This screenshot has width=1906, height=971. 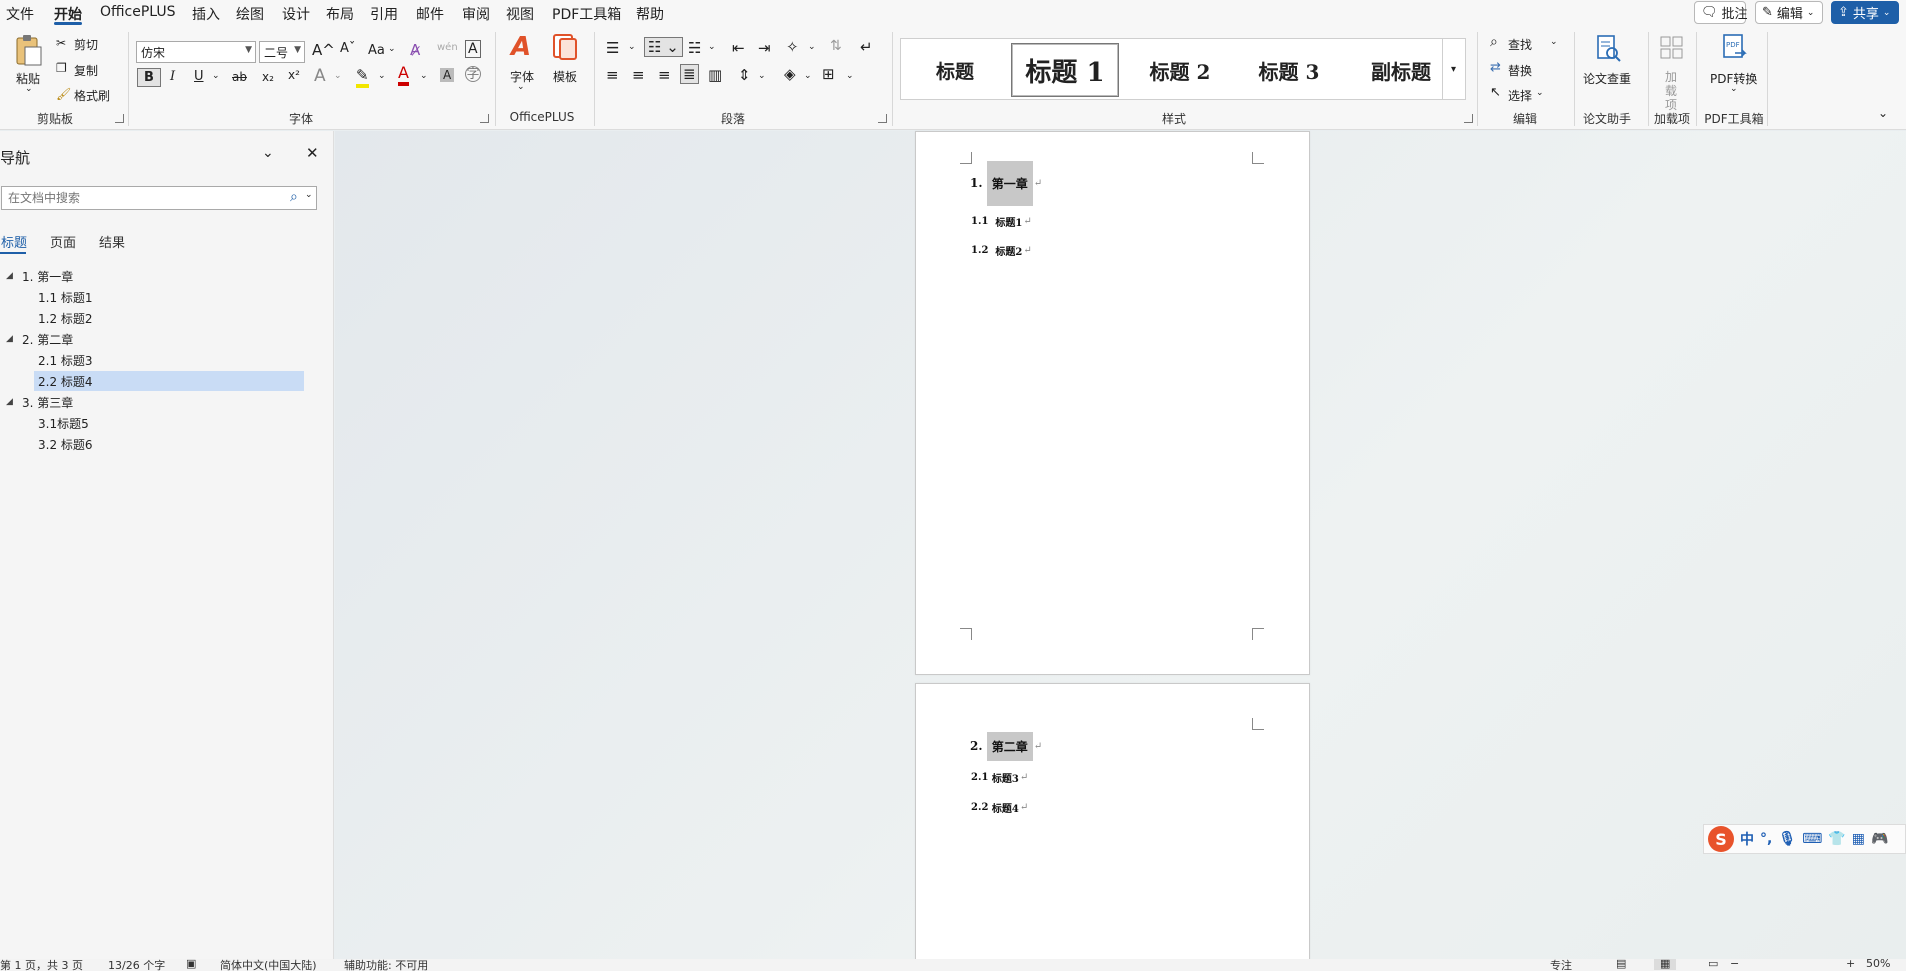 What do you see at coordinates (1289, 70) in the screenshot?
I see `style-heading-3: 标题 3` at bounding box center [1289, 70].